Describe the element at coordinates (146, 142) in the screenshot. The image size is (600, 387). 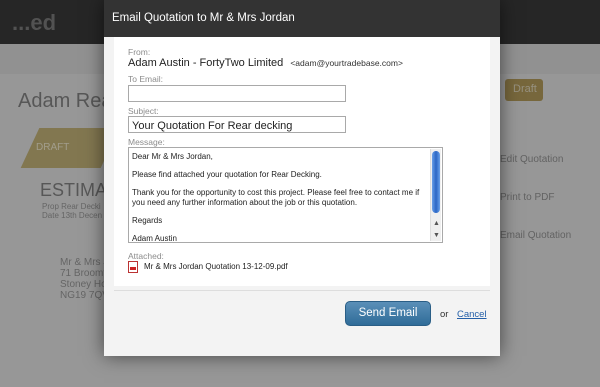
I see `message-label: Message:` at that location.